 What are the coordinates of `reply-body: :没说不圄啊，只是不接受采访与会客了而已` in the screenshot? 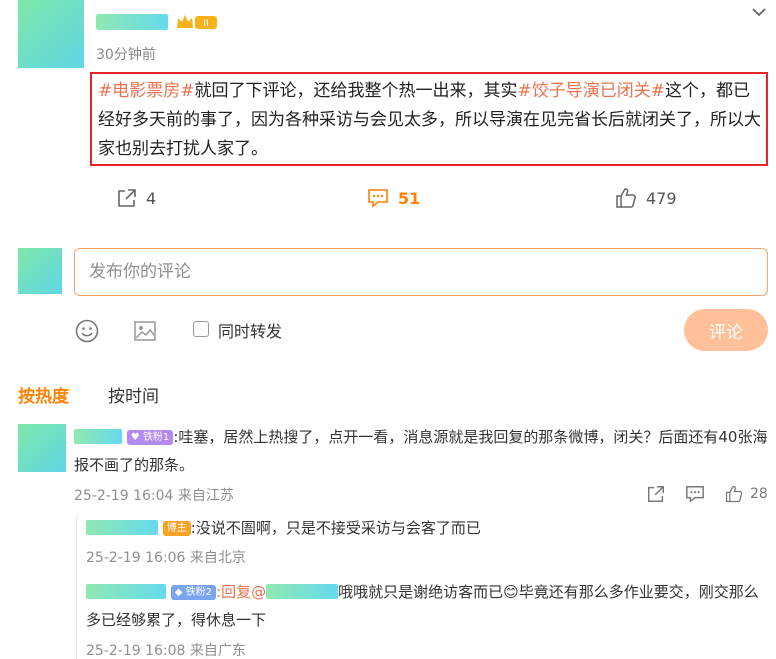 It's located at (335, 528).